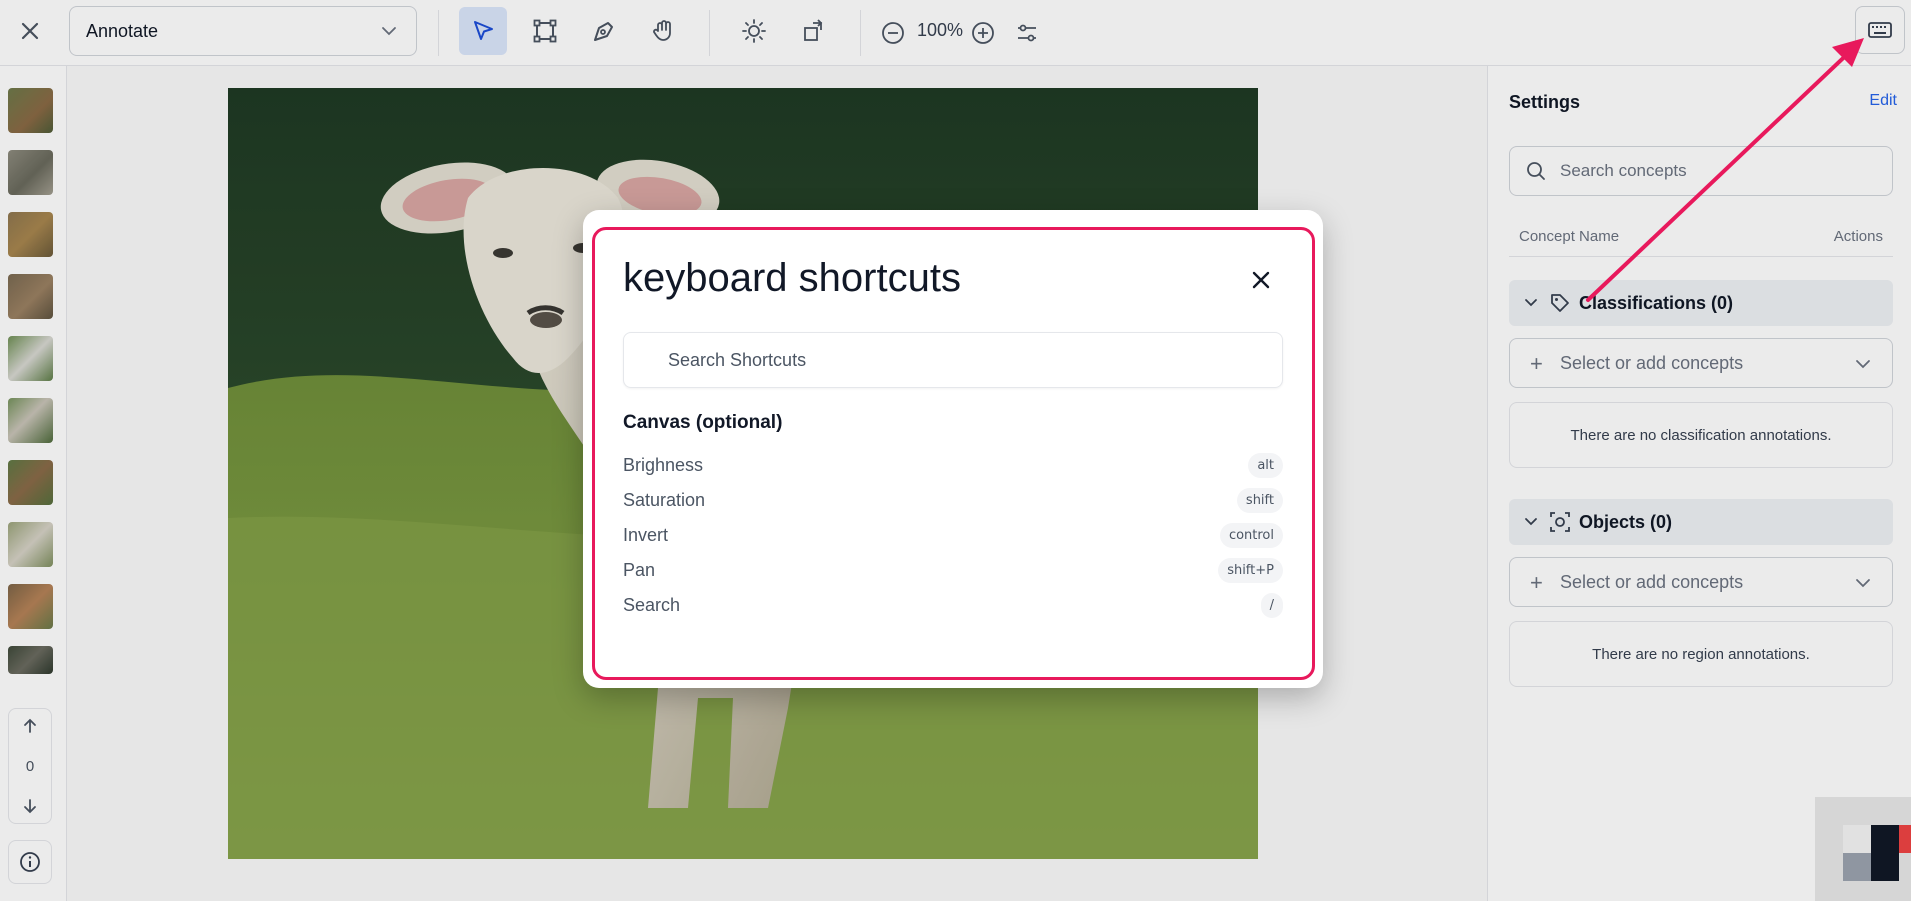 Image resolution: width=1911 pixels, height=901 pixels. What do you see at coordinates (703, 422) in the screenshot?
I see `shortcut-group-title: Canvas (optional)` at bounding box center [703, 422].